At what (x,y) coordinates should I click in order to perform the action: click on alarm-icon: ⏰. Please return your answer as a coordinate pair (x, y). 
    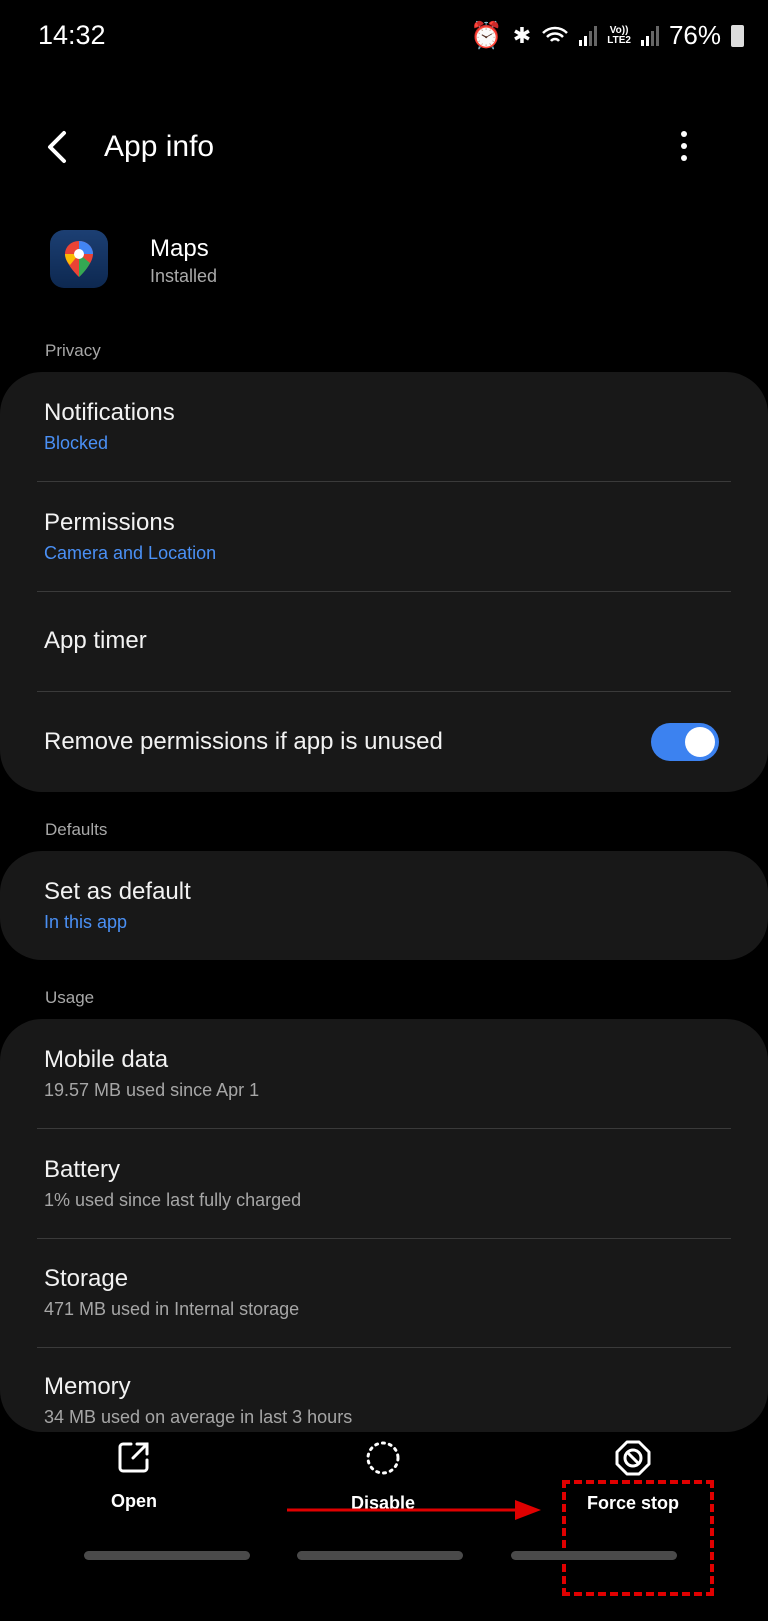
    Looking at the image, I should click on (486, 35).